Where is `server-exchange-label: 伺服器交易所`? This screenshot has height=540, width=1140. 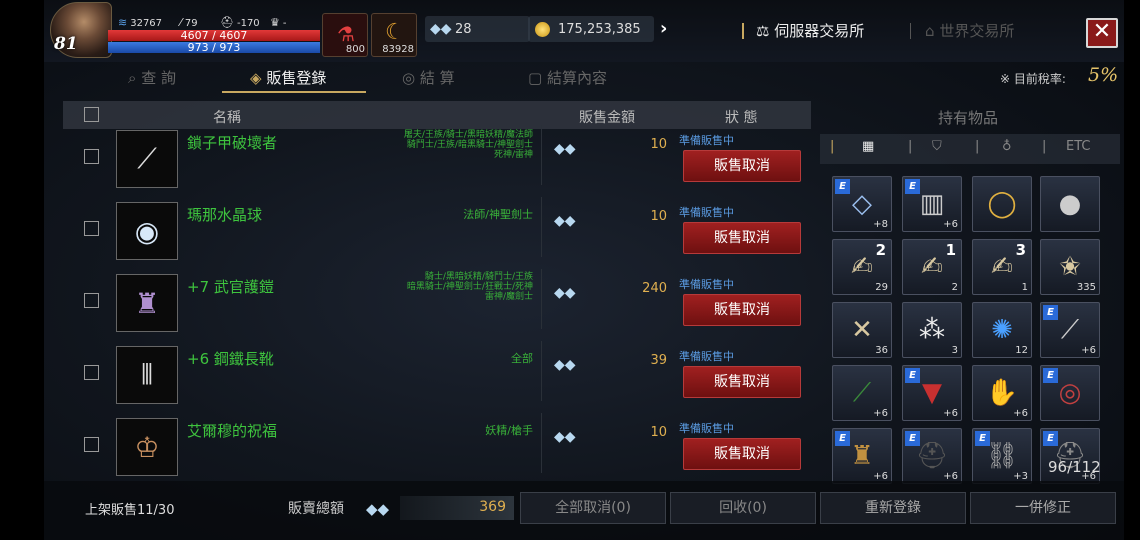 server-exchange-label: 伺服器交易所 is located at coordinates (819, 31).